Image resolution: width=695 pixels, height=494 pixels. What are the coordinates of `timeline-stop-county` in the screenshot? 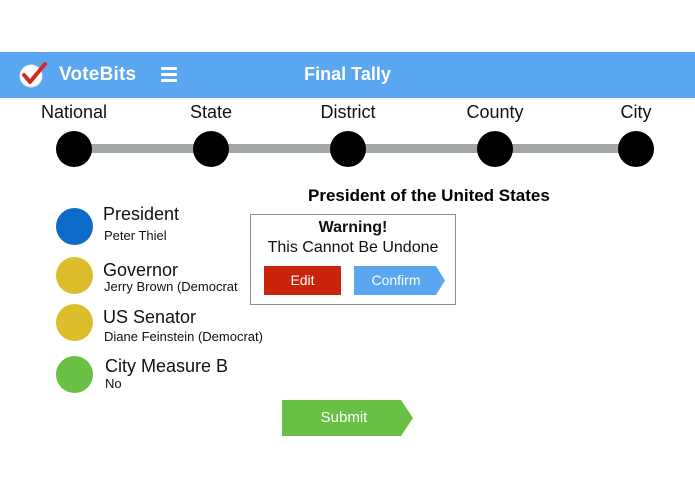 It's located at (495, 149).